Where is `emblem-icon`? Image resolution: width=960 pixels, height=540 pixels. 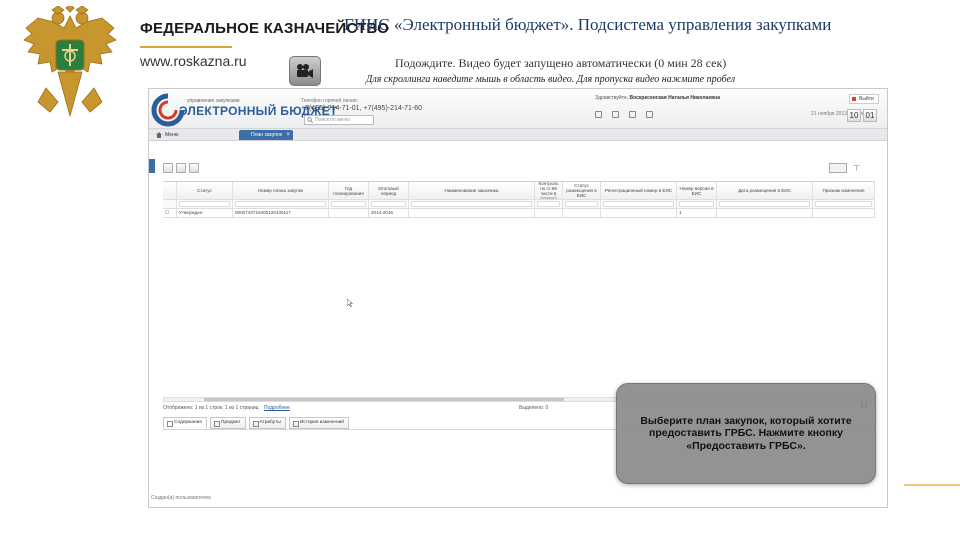 emblem-icon is located at coordinates (70, 62).